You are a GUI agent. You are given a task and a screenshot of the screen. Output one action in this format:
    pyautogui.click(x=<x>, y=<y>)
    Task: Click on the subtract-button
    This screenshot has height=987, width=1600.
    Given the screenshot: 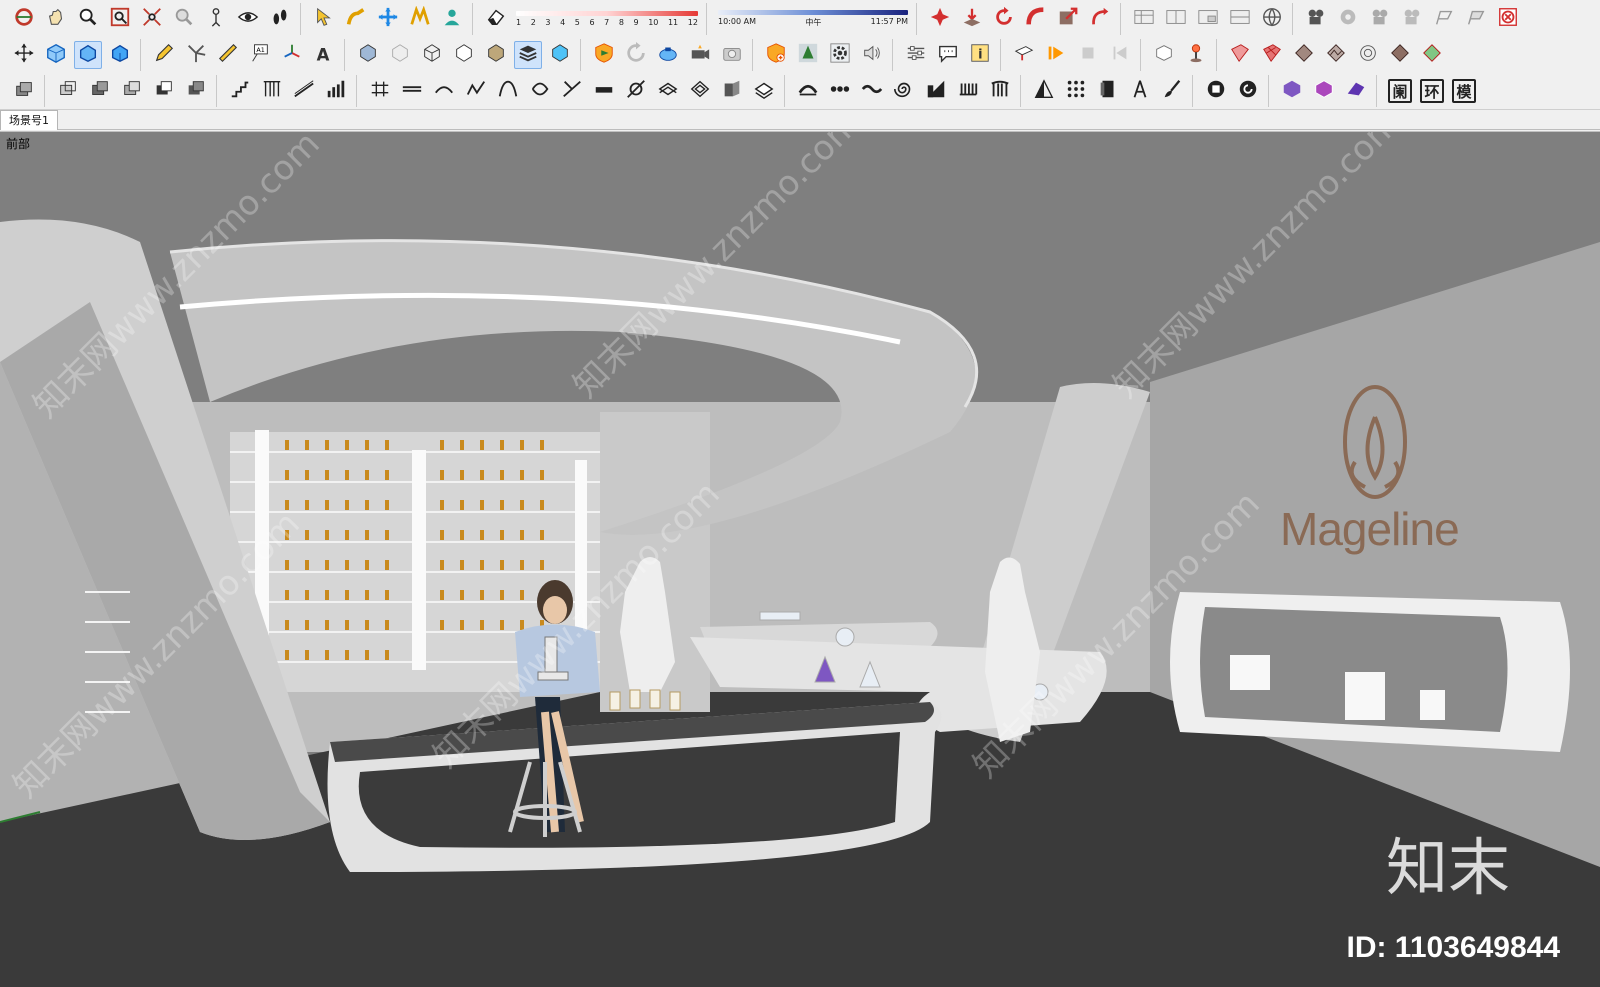 What is the action you would take?
    pyautogui.click(x=164, y=91)
    